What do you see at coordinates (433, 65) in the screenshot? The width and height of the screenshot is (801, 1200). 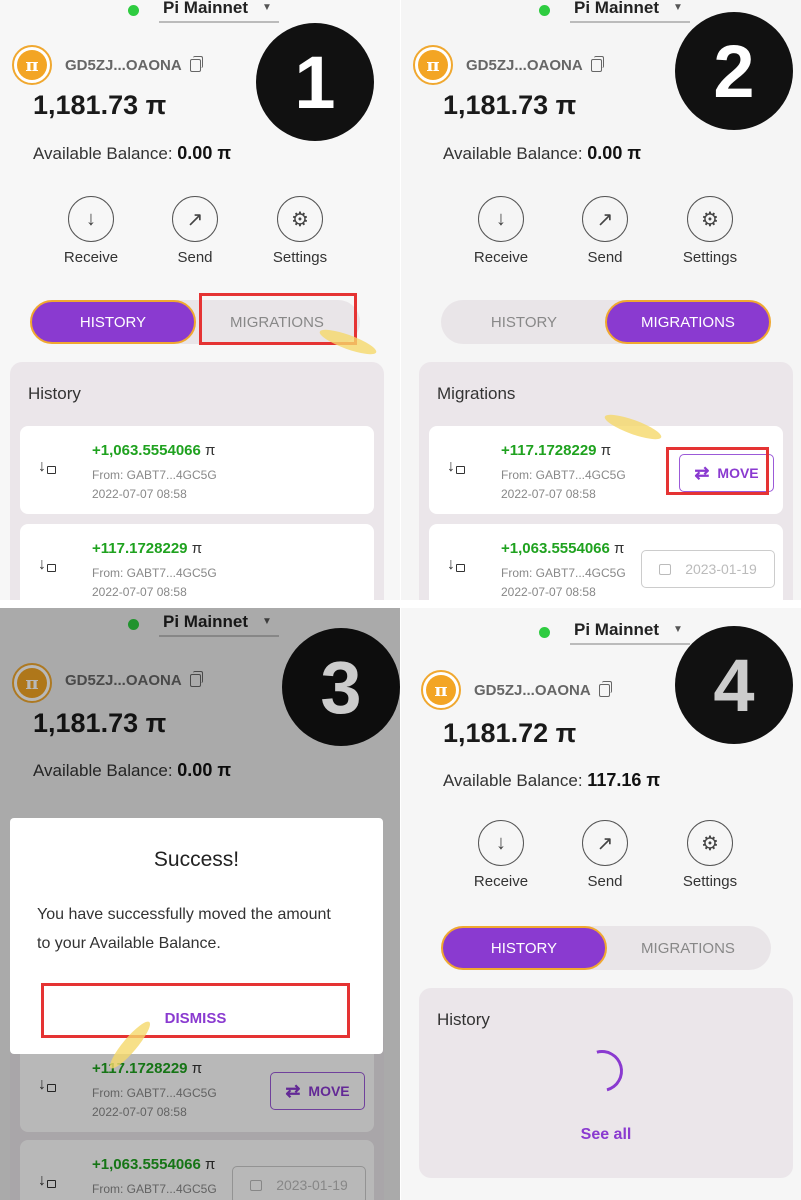 I see `pi-logo: π` at bounding box center [433, 65].